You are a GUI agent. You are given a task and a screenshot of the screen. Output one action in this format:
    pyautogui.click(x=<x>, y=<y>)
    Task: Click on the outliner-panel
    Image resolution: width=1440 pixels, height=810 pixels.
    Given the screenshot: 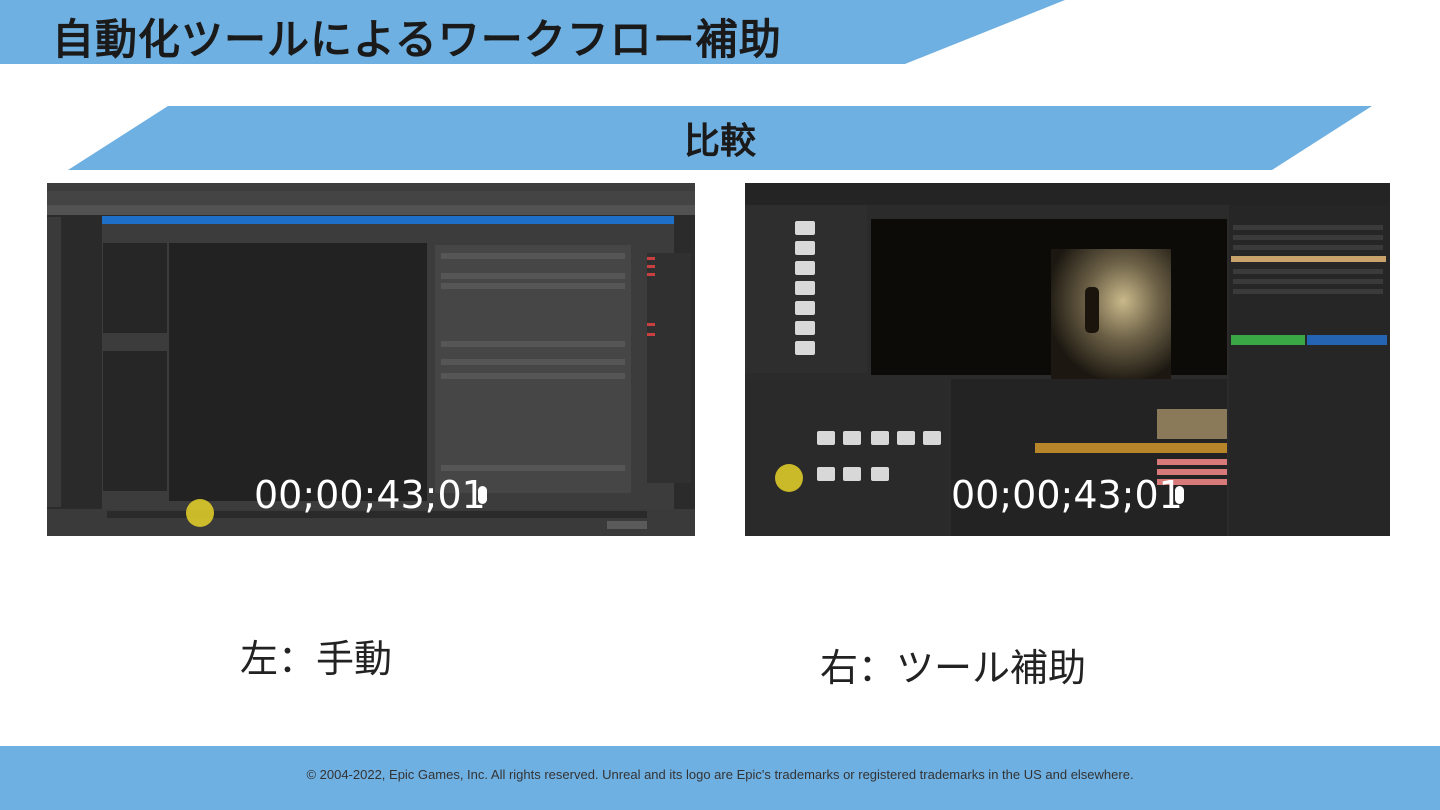 What is the action you would take?
    pyautogui.click(x=82, y=362)
    